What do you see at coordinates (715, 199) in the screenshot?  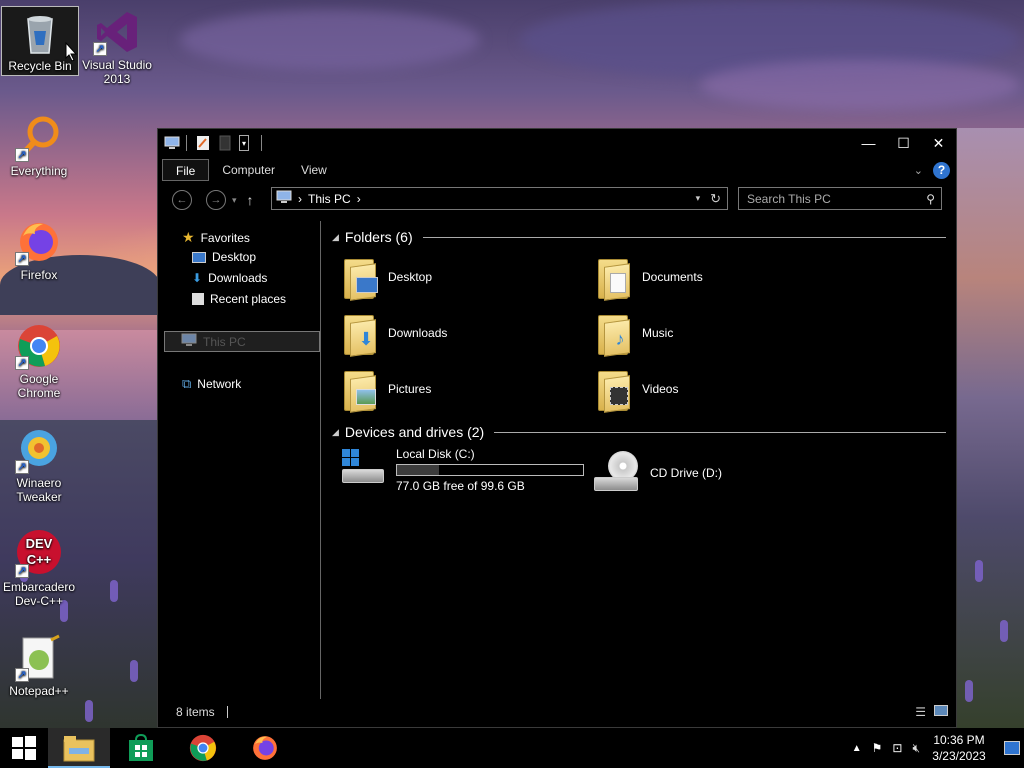 I see `refresh-icon: ↻` at bounding box center [715, 199].